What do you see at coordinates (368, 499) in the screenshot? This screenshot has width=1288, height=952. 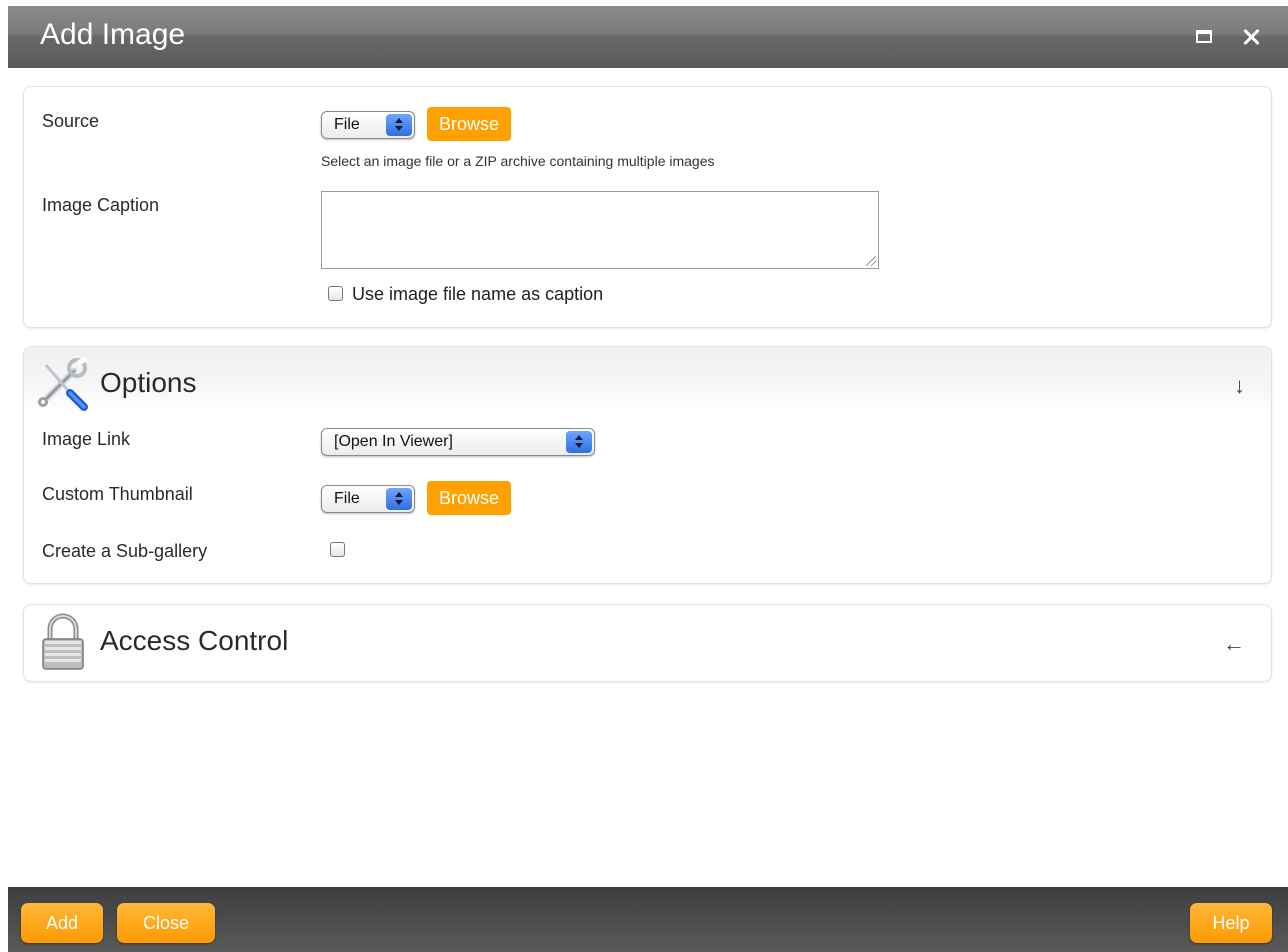 I see `thumbnail-select: File` at bounding box center [368, 499].